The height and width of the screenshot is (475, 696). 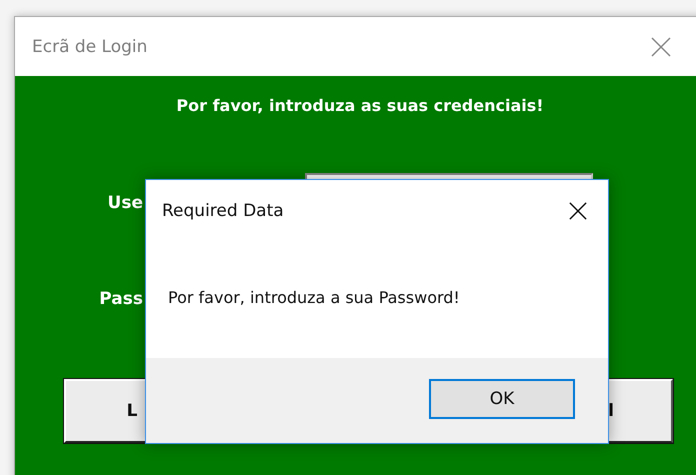 I want to click on field-label: Pass, so click(x=120, y=299).